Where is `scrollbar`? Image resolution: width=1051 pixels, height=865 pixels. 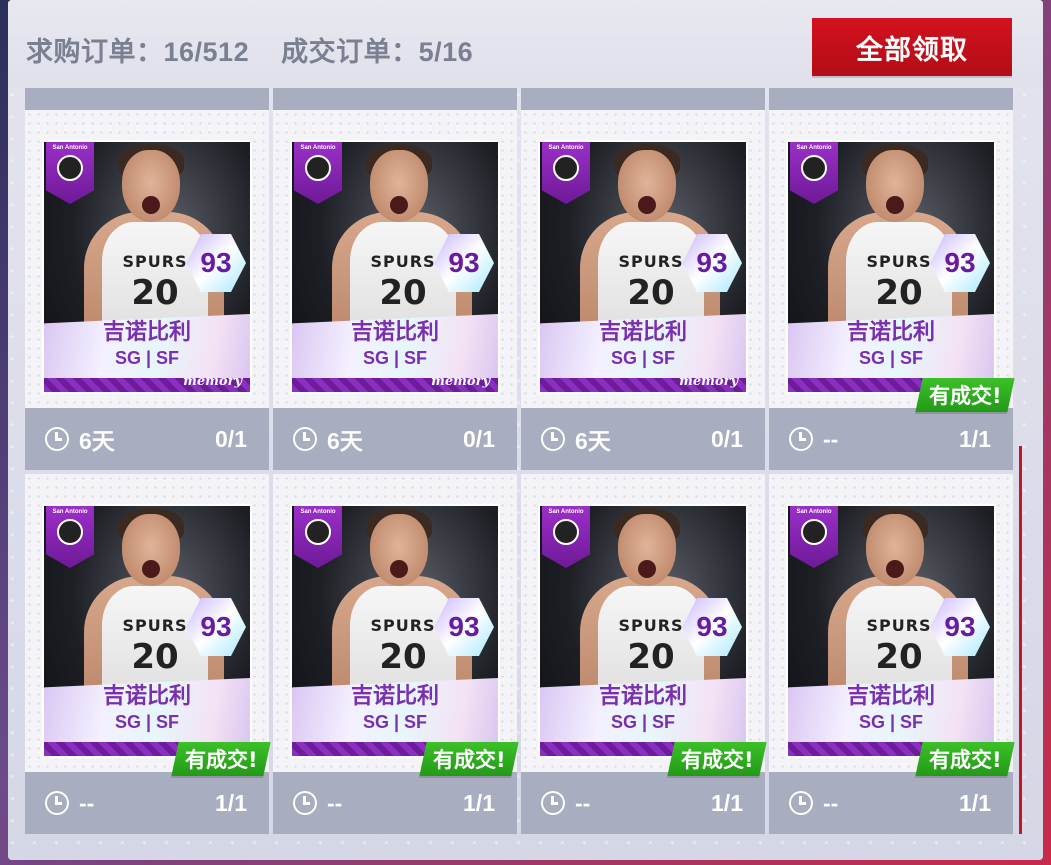 scrollbar is located at coordinates (1020, 640).